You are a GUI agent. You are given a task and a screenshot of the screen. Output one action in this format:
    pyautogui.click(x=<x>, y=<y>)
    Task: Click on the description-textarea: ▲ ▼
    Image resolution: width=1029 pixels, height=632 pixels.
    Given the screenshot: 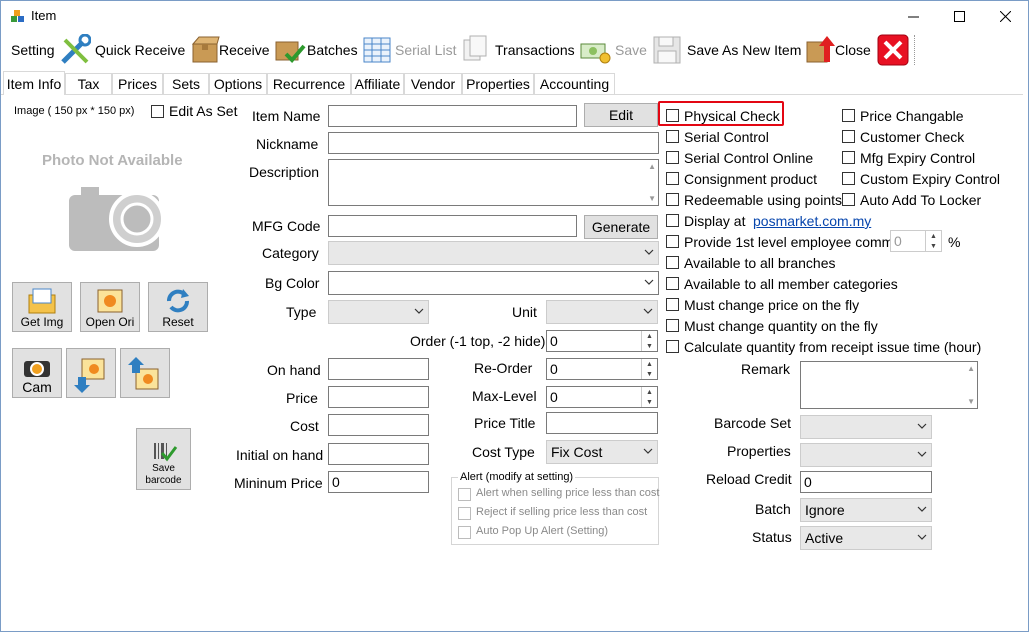 What is the action you would take?
    pyautogui.click(x=493, y=182)
    